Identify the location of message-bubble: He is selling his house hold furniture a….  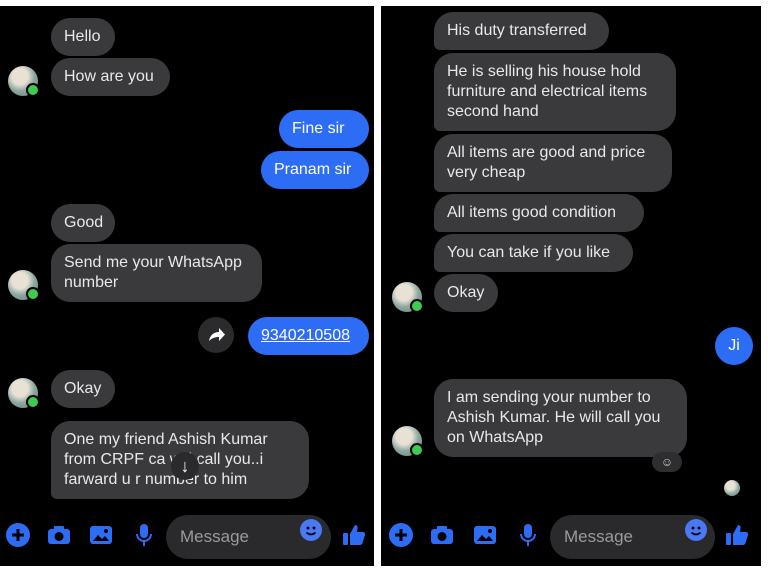
(555, 92).